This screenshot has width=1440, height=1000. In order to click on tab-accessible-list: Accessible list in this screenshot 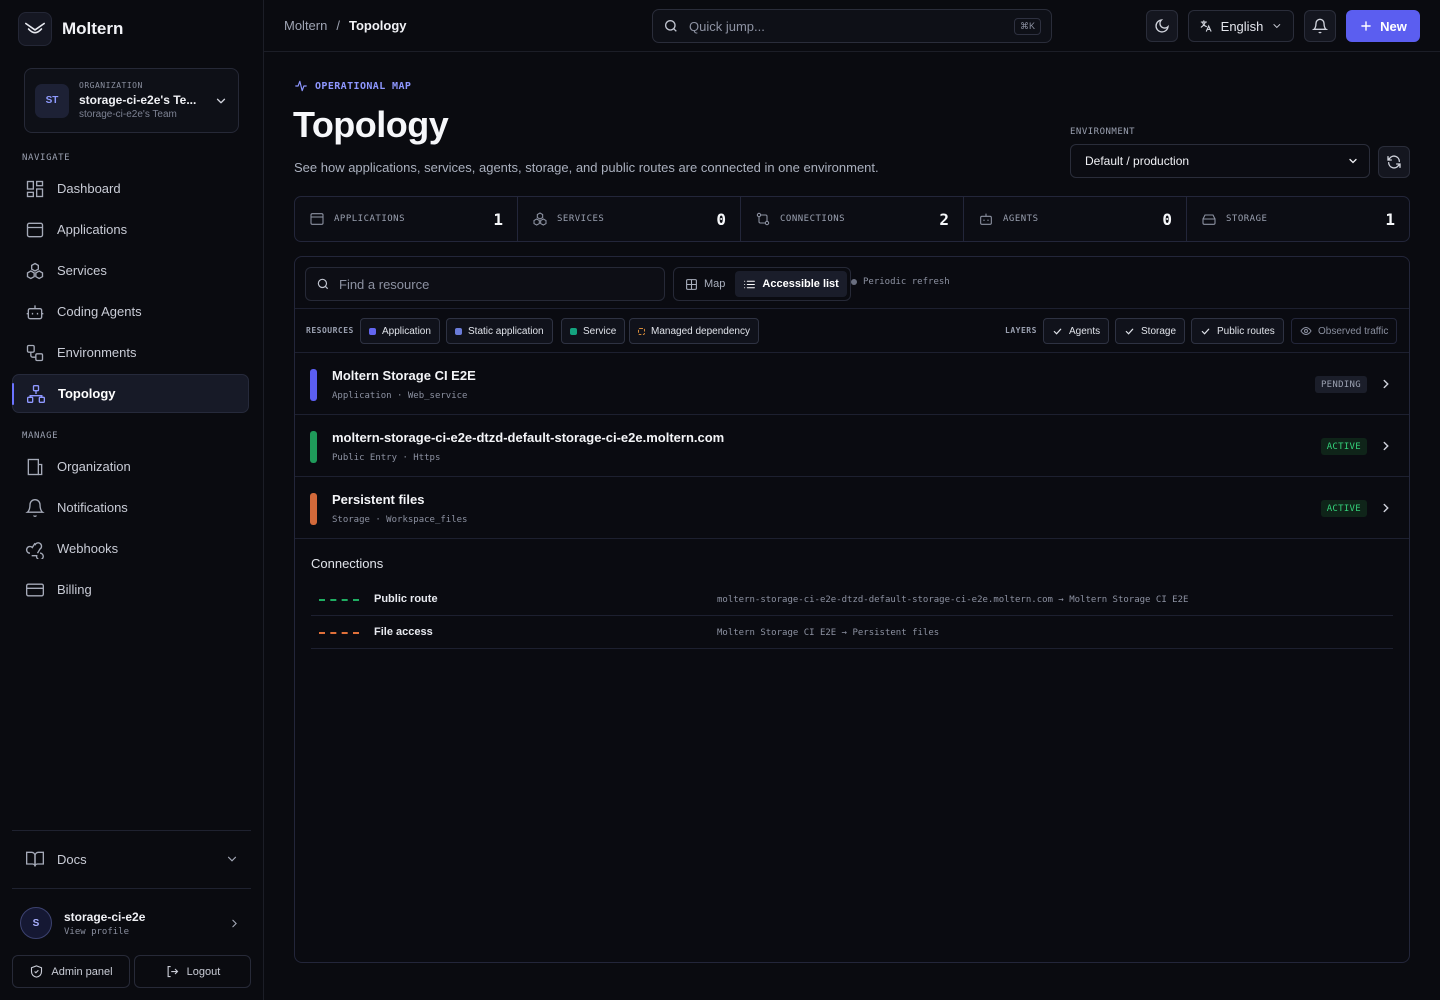, I will do `click(791, 284)`.